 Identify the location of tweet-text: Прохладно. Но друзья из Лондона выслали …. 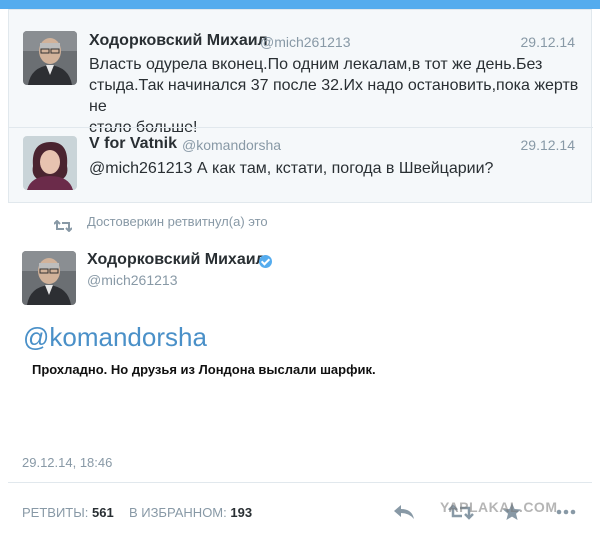
(204, 369).